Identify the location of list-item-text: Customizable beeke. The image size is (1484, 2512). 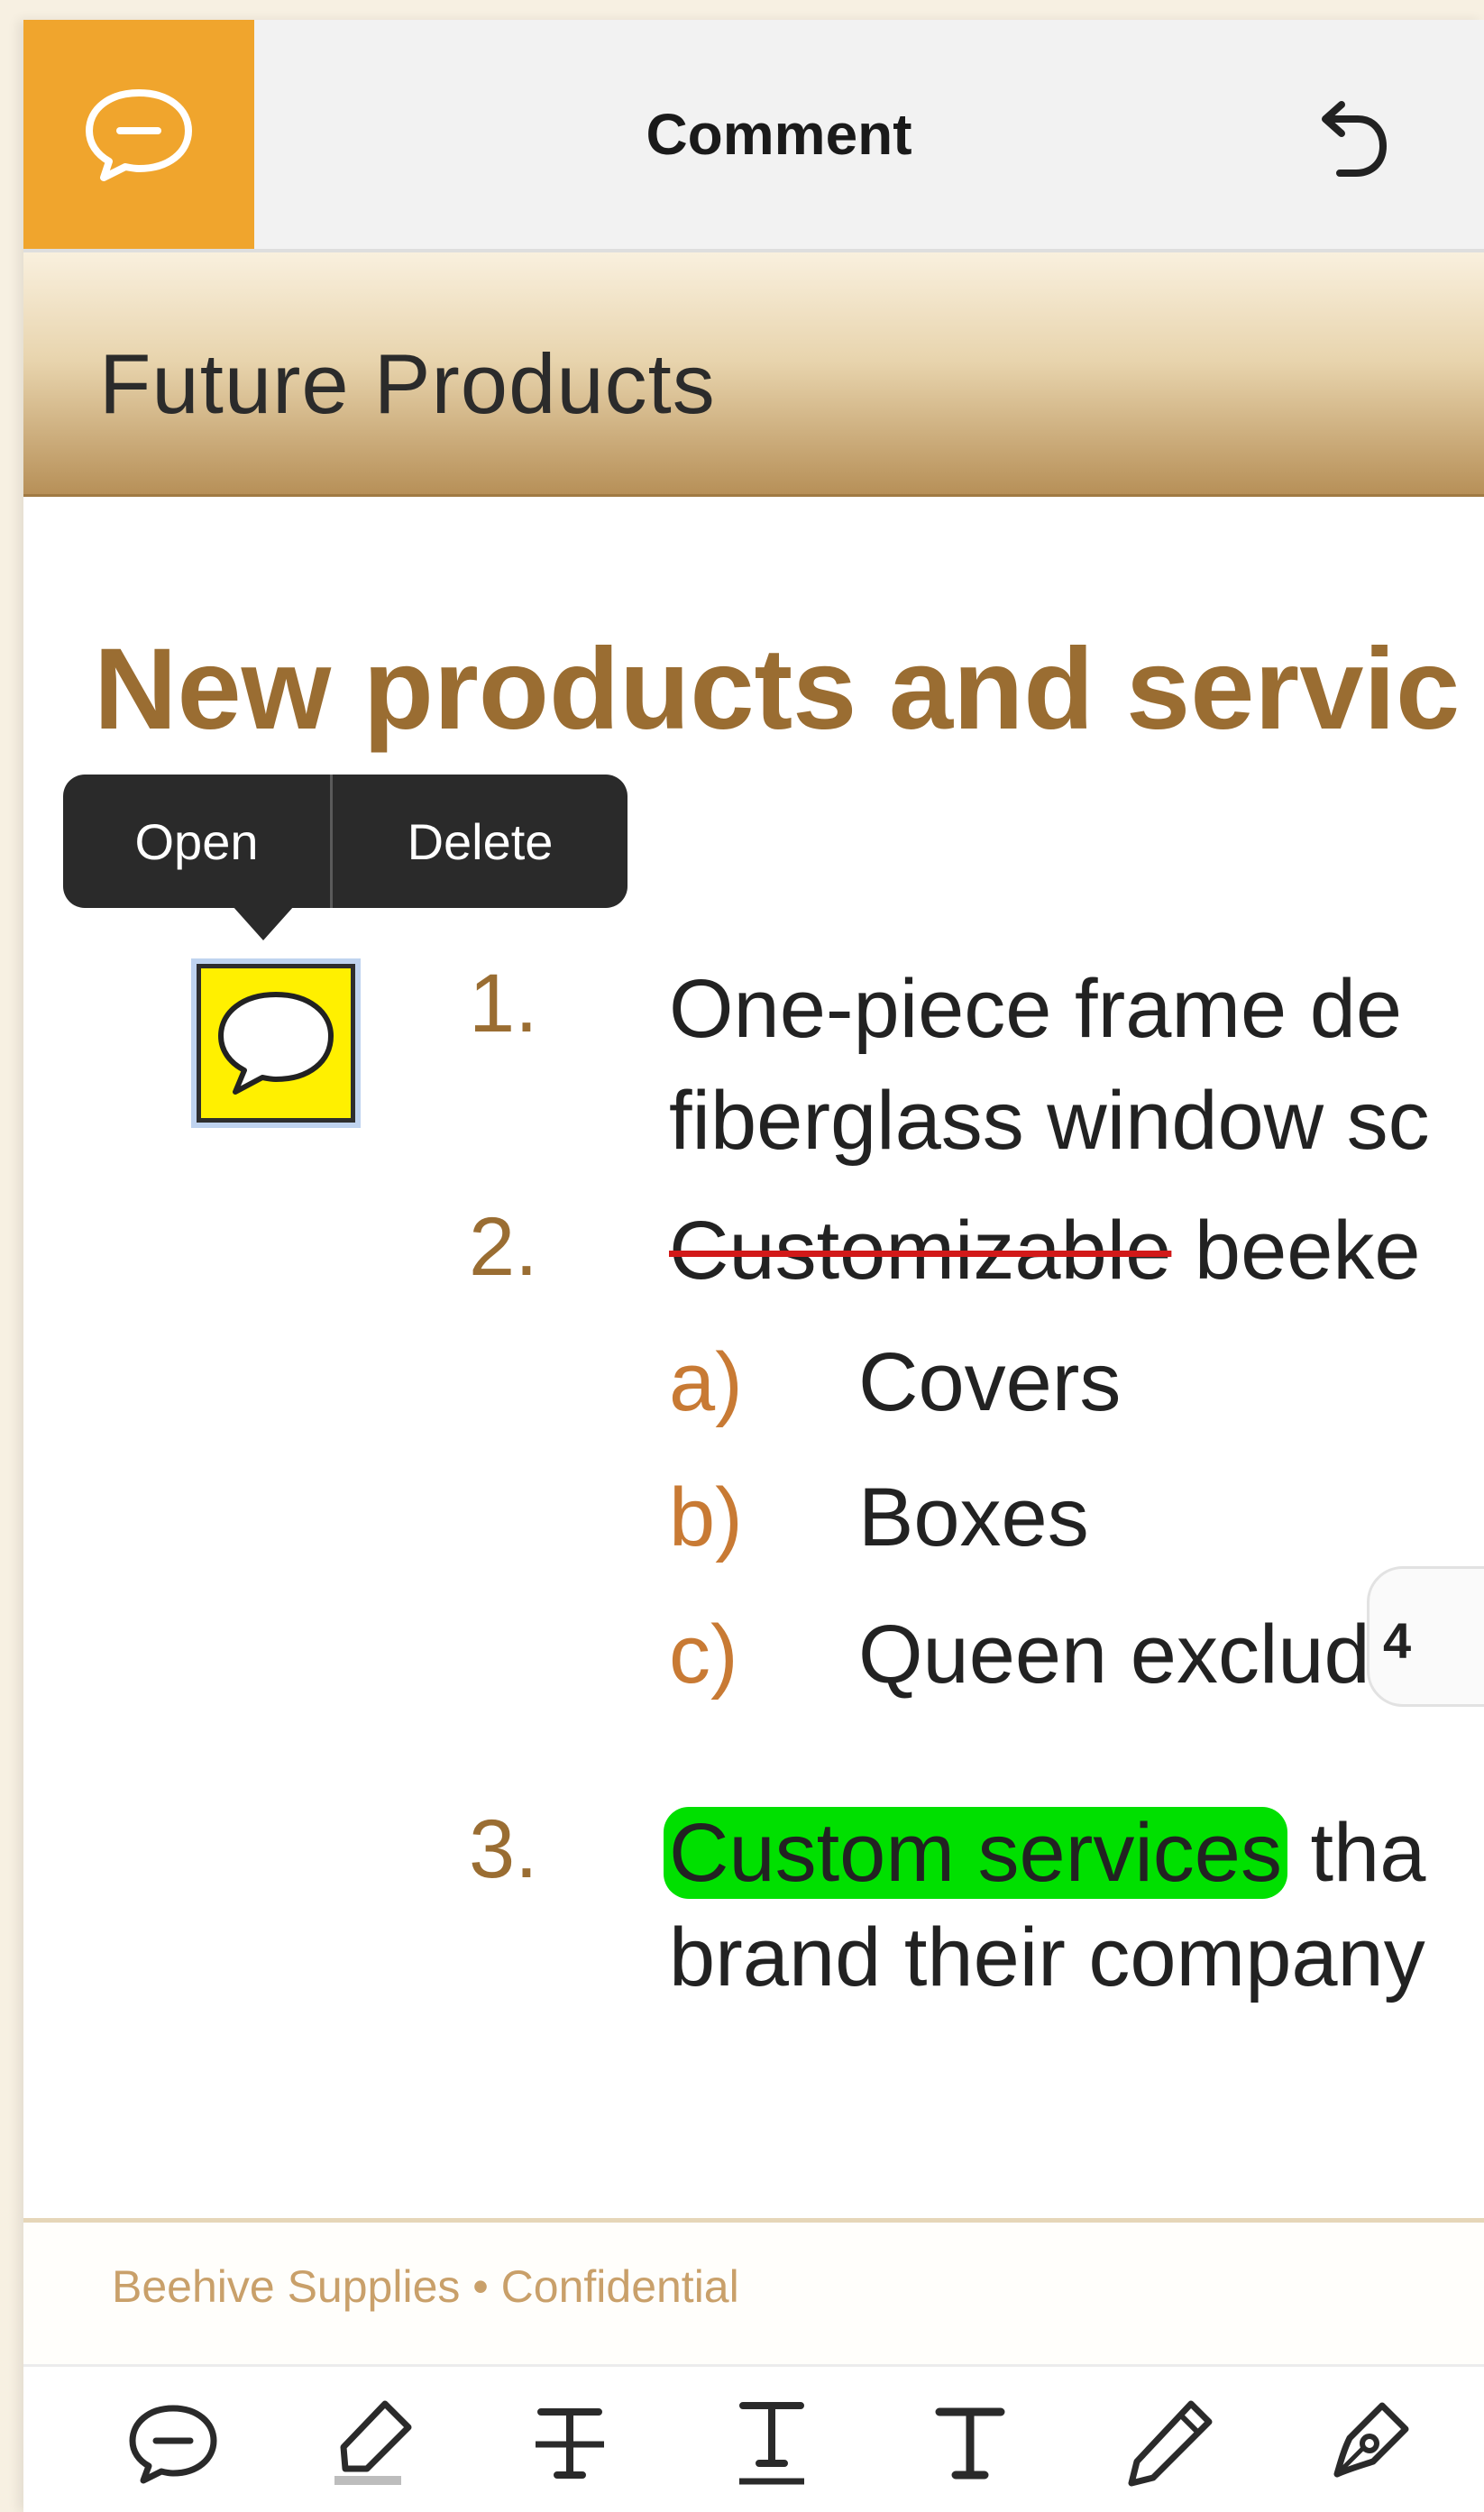
(1045, 1251).